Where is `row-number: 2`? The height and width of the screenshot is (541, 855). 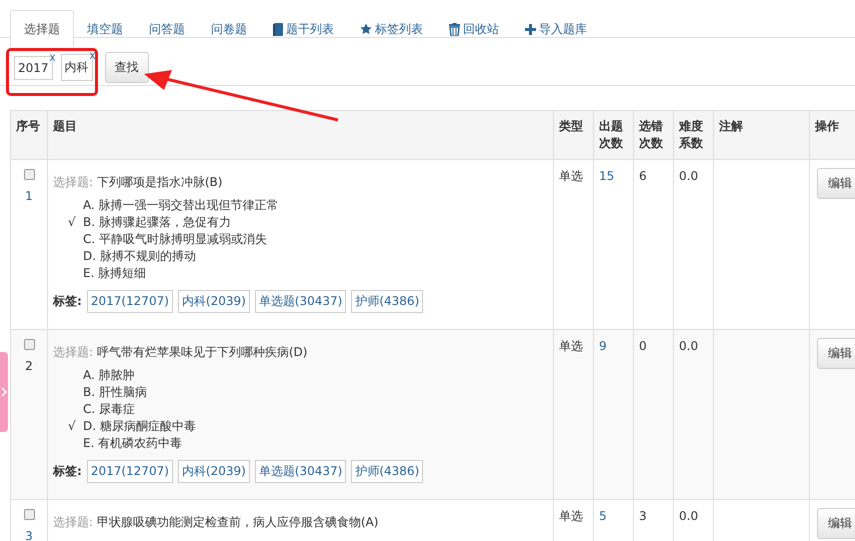 row-number: 2 is located at coordinates (29, 366).